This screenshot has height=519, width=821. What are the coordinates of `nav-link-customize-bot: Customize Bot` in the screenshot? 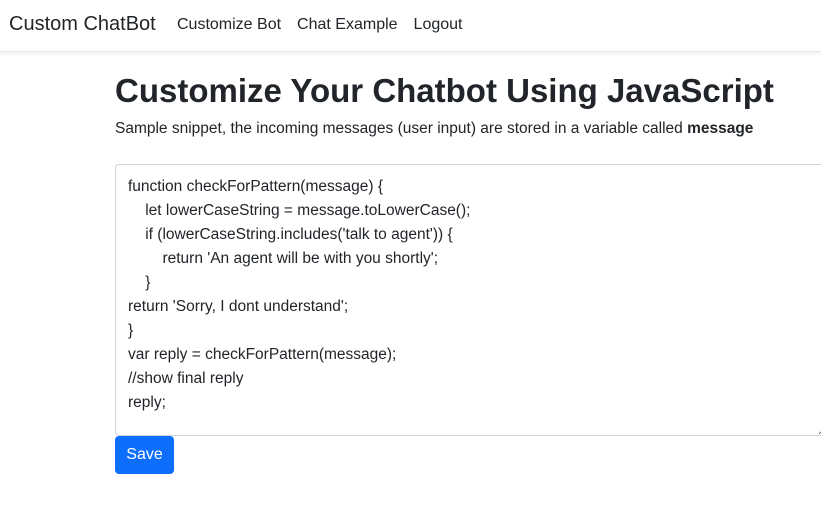 It's located at (229, 25).